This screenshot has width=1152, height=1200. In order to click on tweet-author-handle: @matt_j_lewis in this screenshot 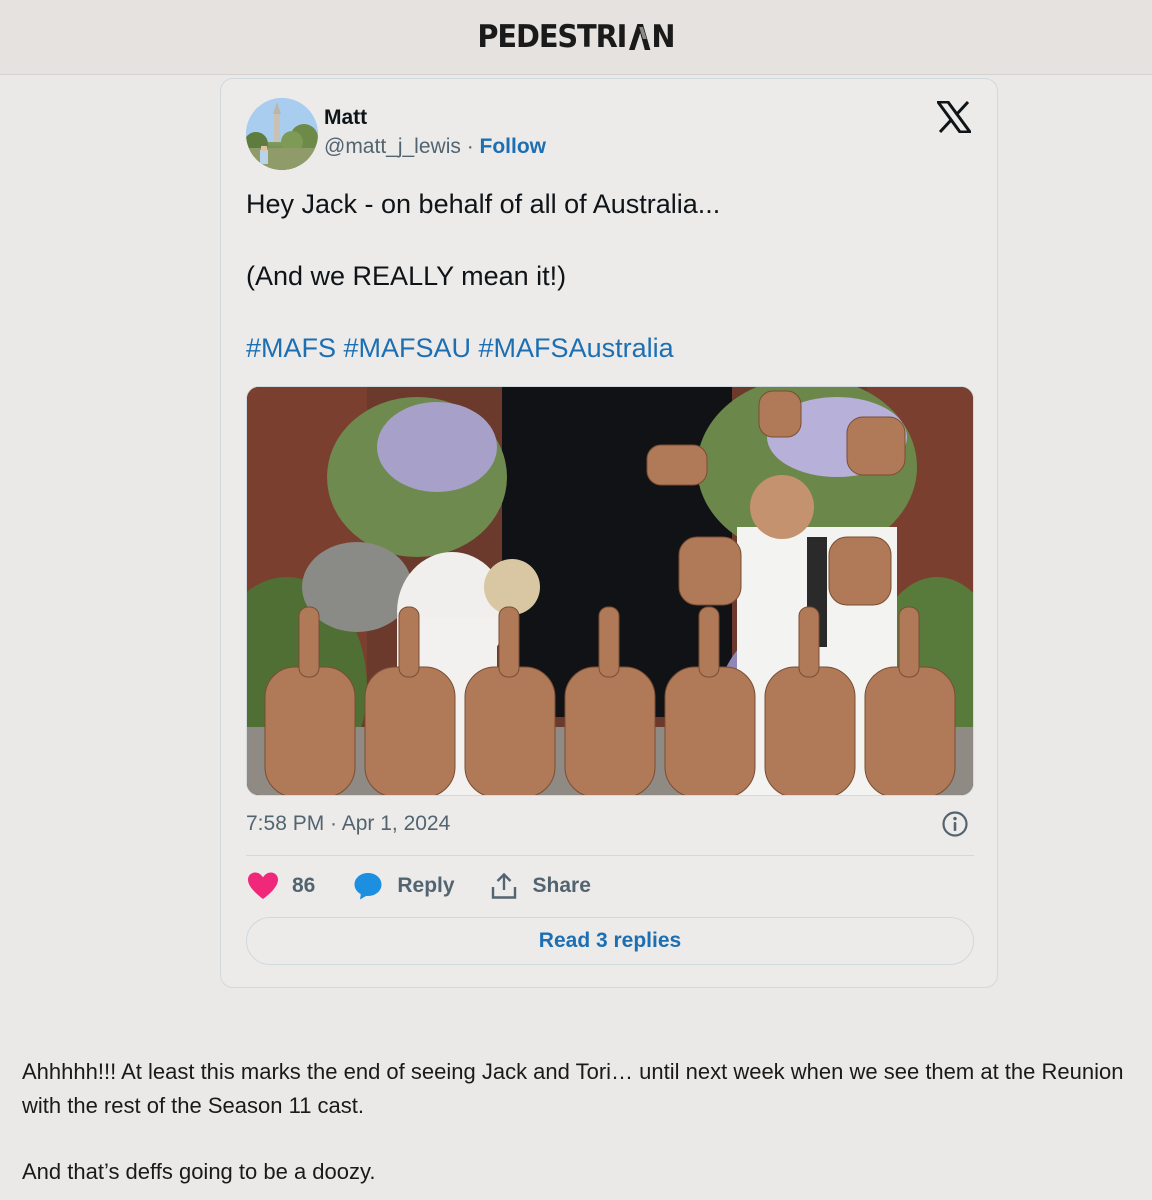, I will do `click(392, 146)`.